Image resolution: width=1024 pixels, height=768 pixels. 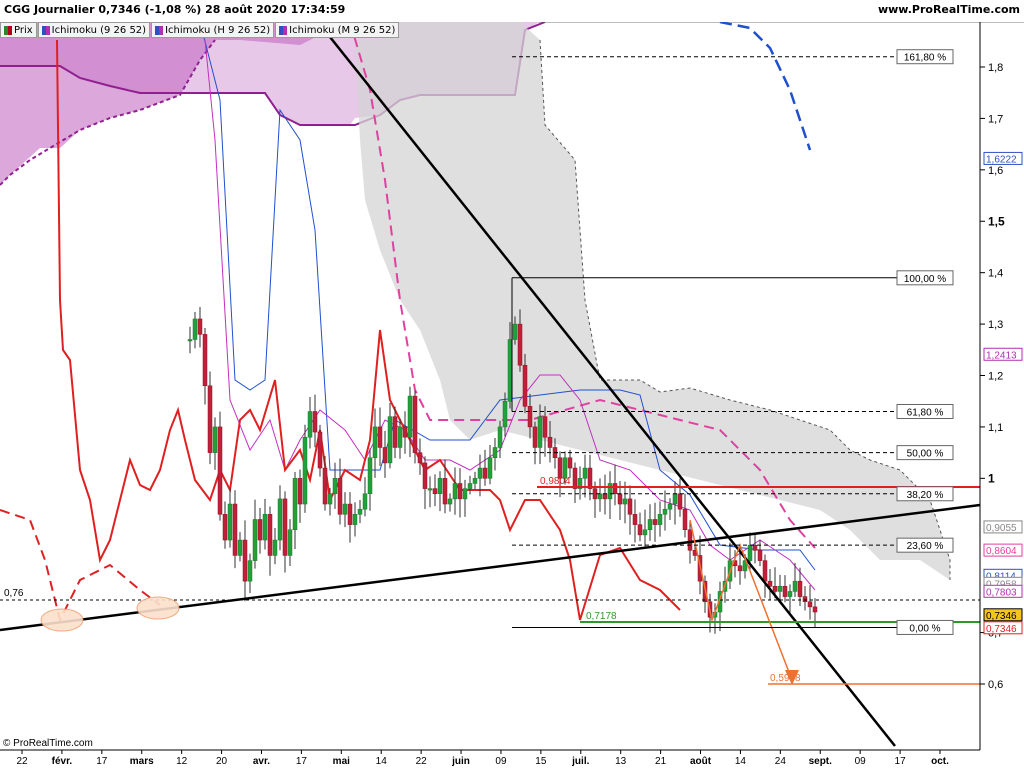 I want to click on price-tag-label: 1,6222, so click(x=1001, y=159).